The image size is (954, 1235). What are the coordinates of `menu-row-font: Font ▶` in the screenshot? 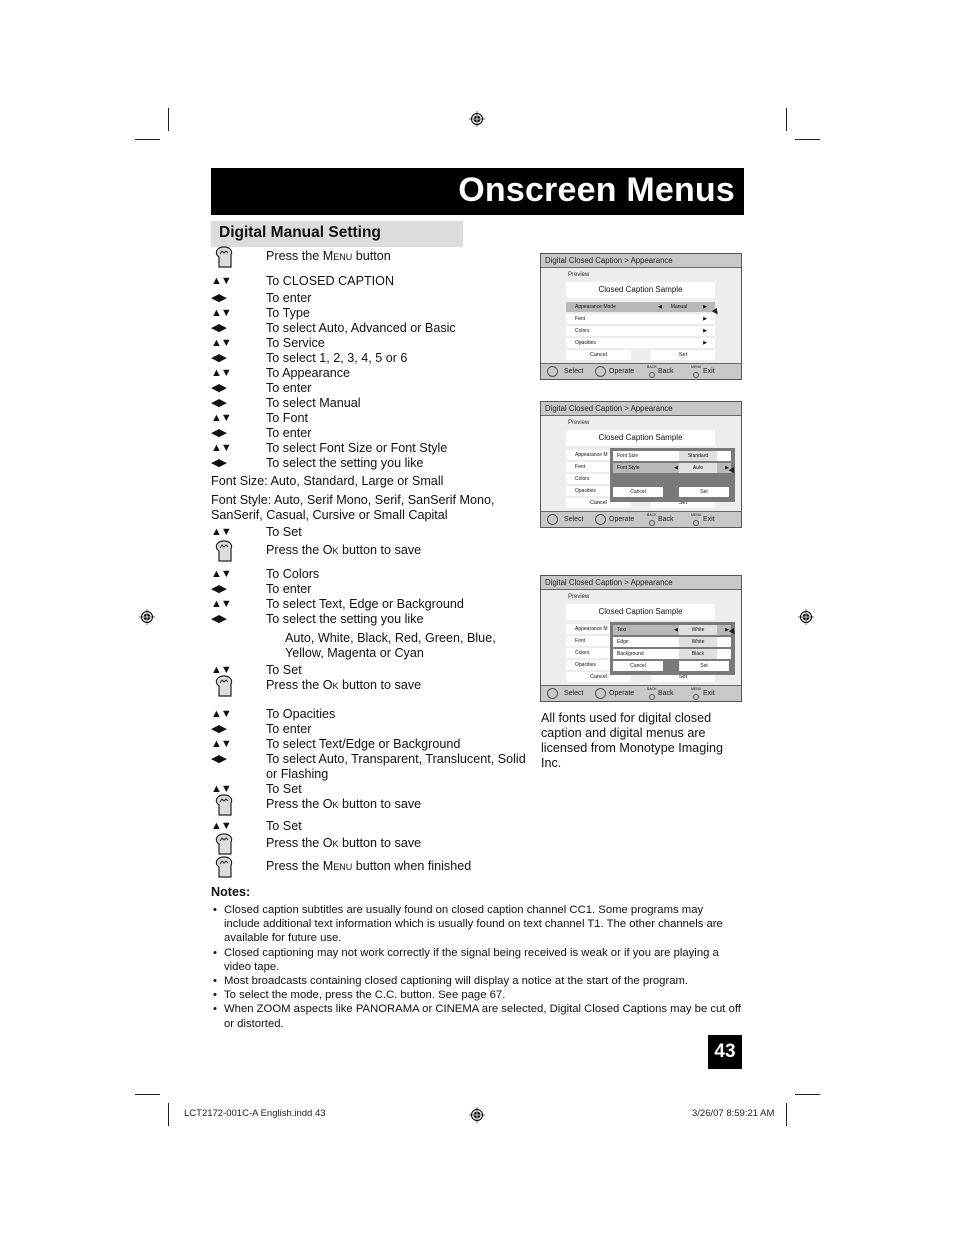 It's located at (640, 319).